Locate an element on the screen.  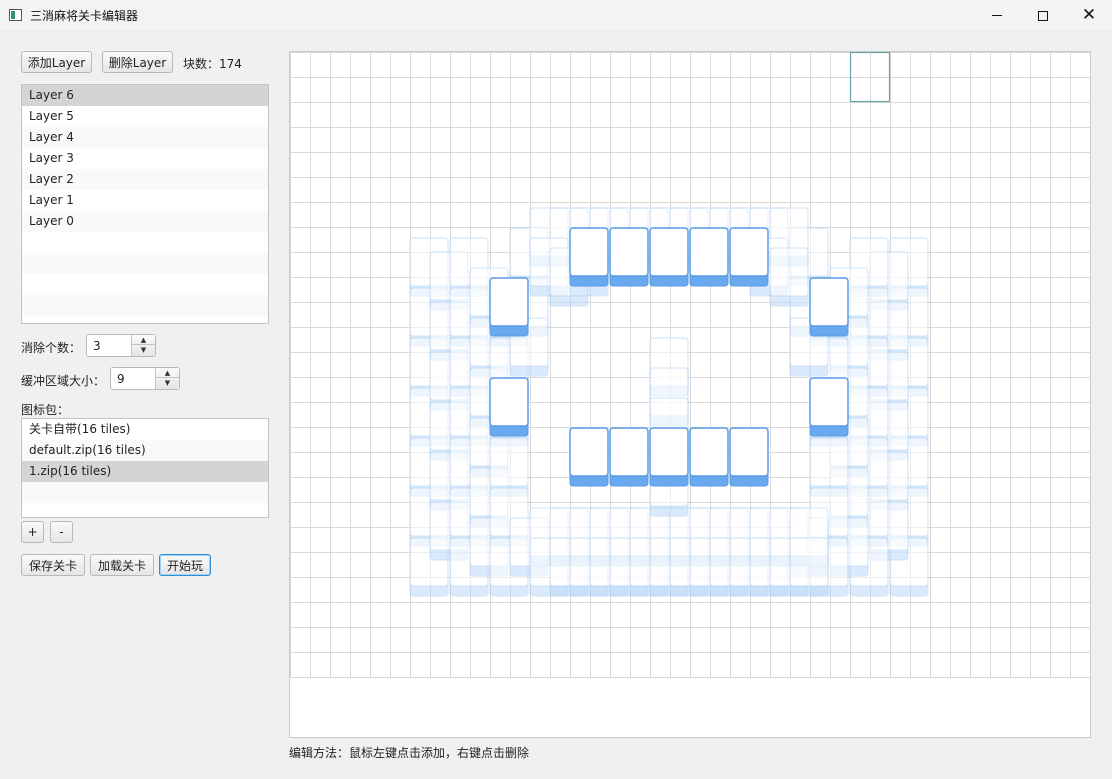
buffer-size-label: 缓冲区域大小： is located at coordinates (63, 381).